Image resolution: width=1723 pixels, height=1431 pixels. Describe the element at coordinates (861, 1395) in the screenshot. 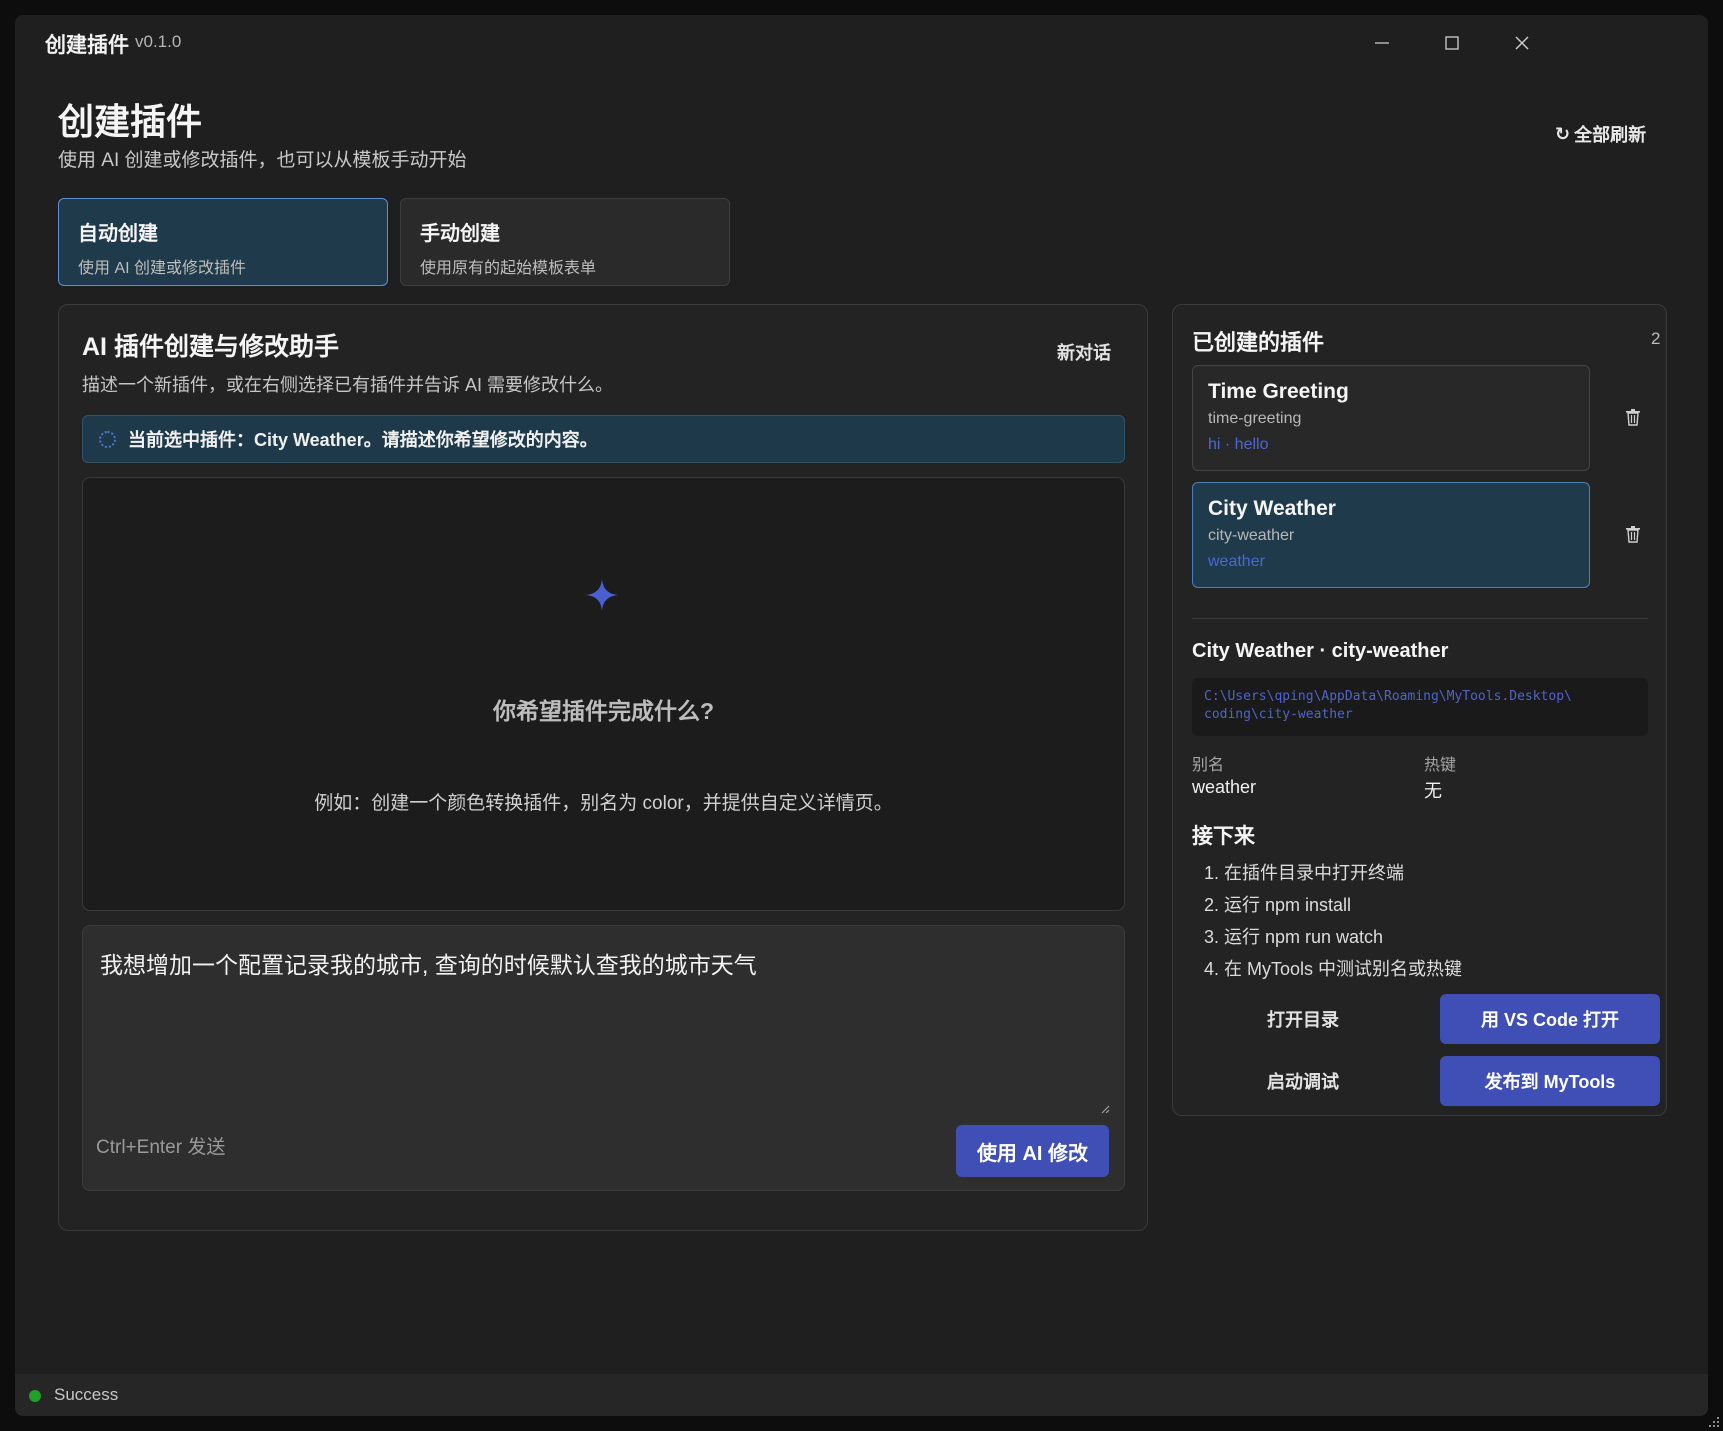

I see `status-bar: Success` at that location.